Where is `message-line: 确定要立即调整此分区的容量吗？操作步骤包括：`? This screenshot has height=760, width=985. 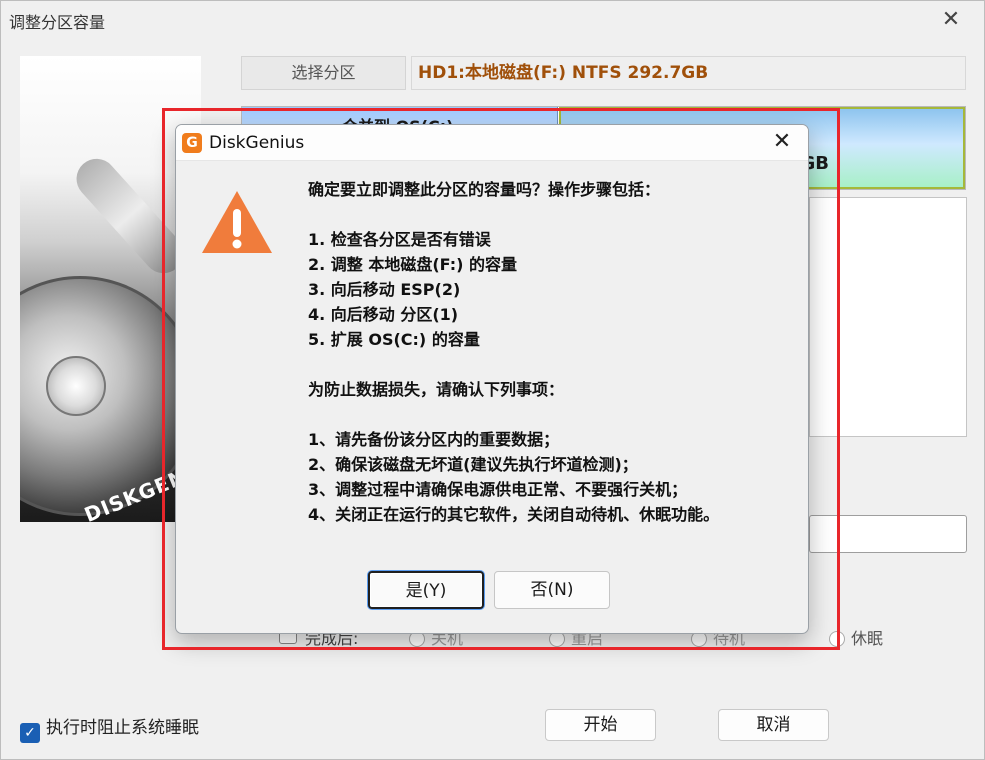 message-line: 确定要立即调整此分区的容量吗？操作步骤包括： is located at coordinates (484, 189).